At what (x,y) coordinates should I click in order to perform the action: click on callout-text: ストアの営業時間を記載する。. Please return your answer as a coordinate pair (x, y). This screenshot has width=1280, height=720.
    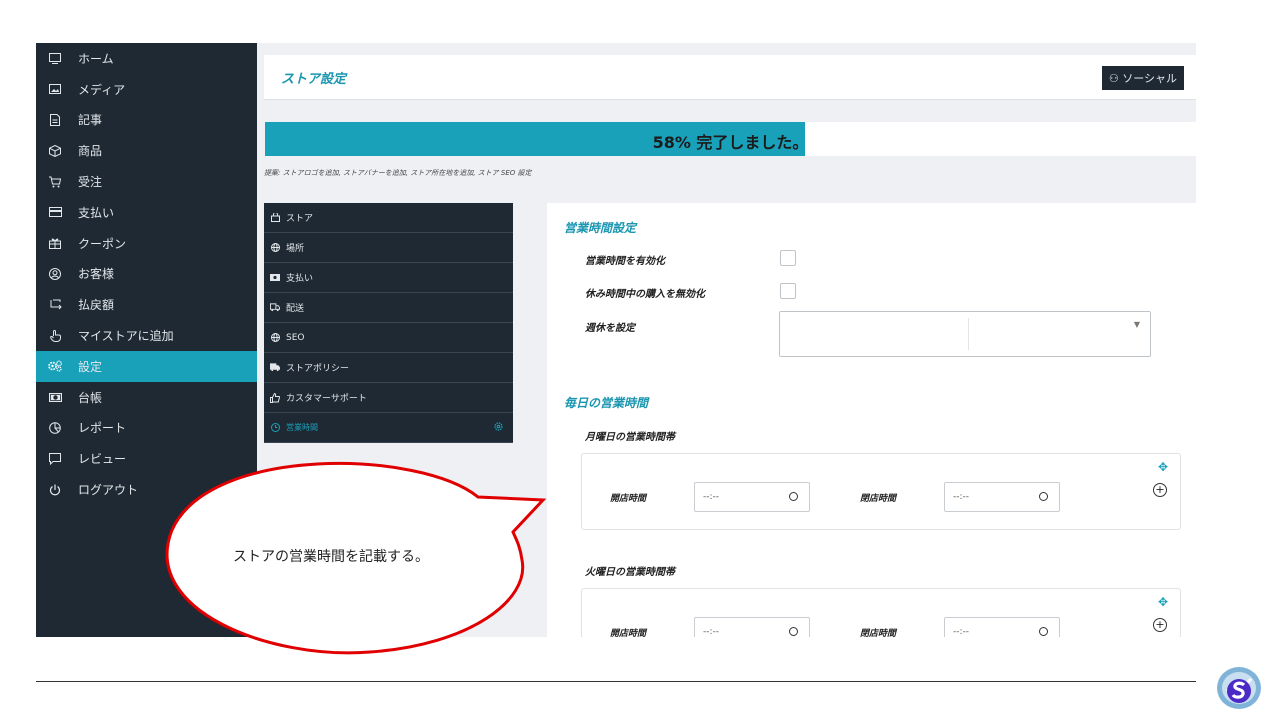
    Looking at the image, I should click on (331, 557).